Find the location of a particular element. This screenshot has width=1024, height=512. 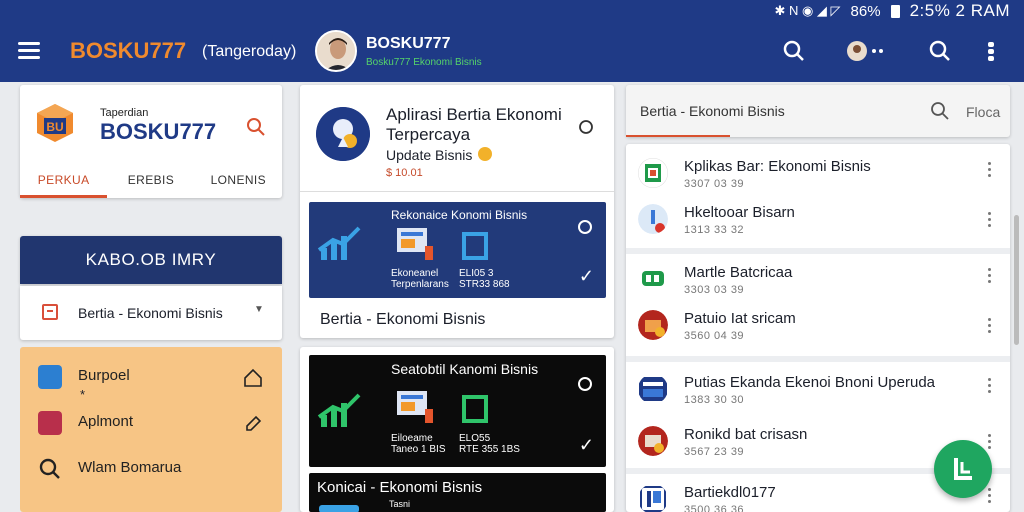

search-focus-underline is located at coordinates (678, 136).